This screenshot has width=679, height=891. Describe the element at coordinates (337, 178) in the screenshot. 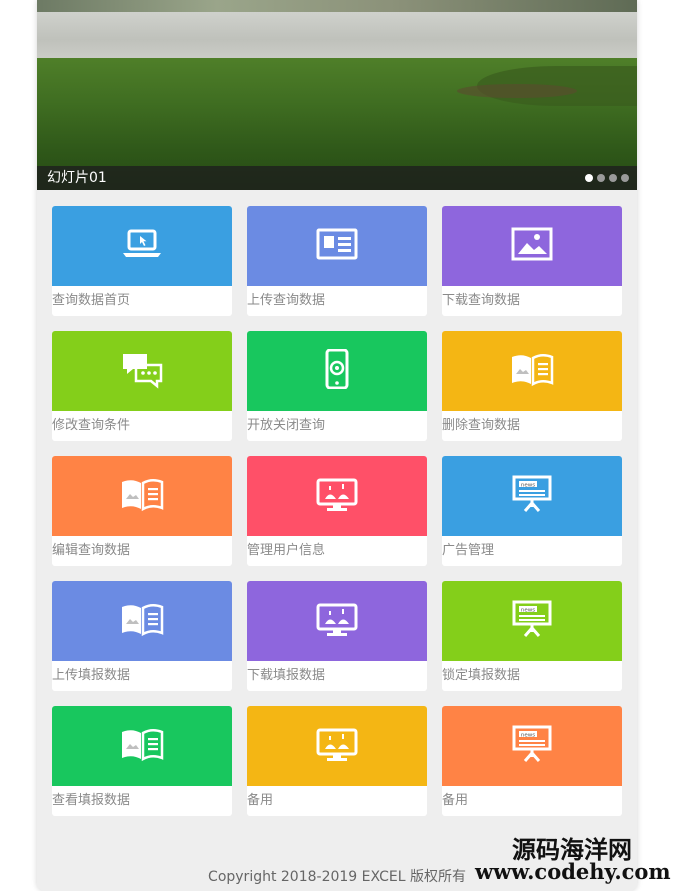

I see `slideshow-caption-bar: 幻灯片01` at that location.